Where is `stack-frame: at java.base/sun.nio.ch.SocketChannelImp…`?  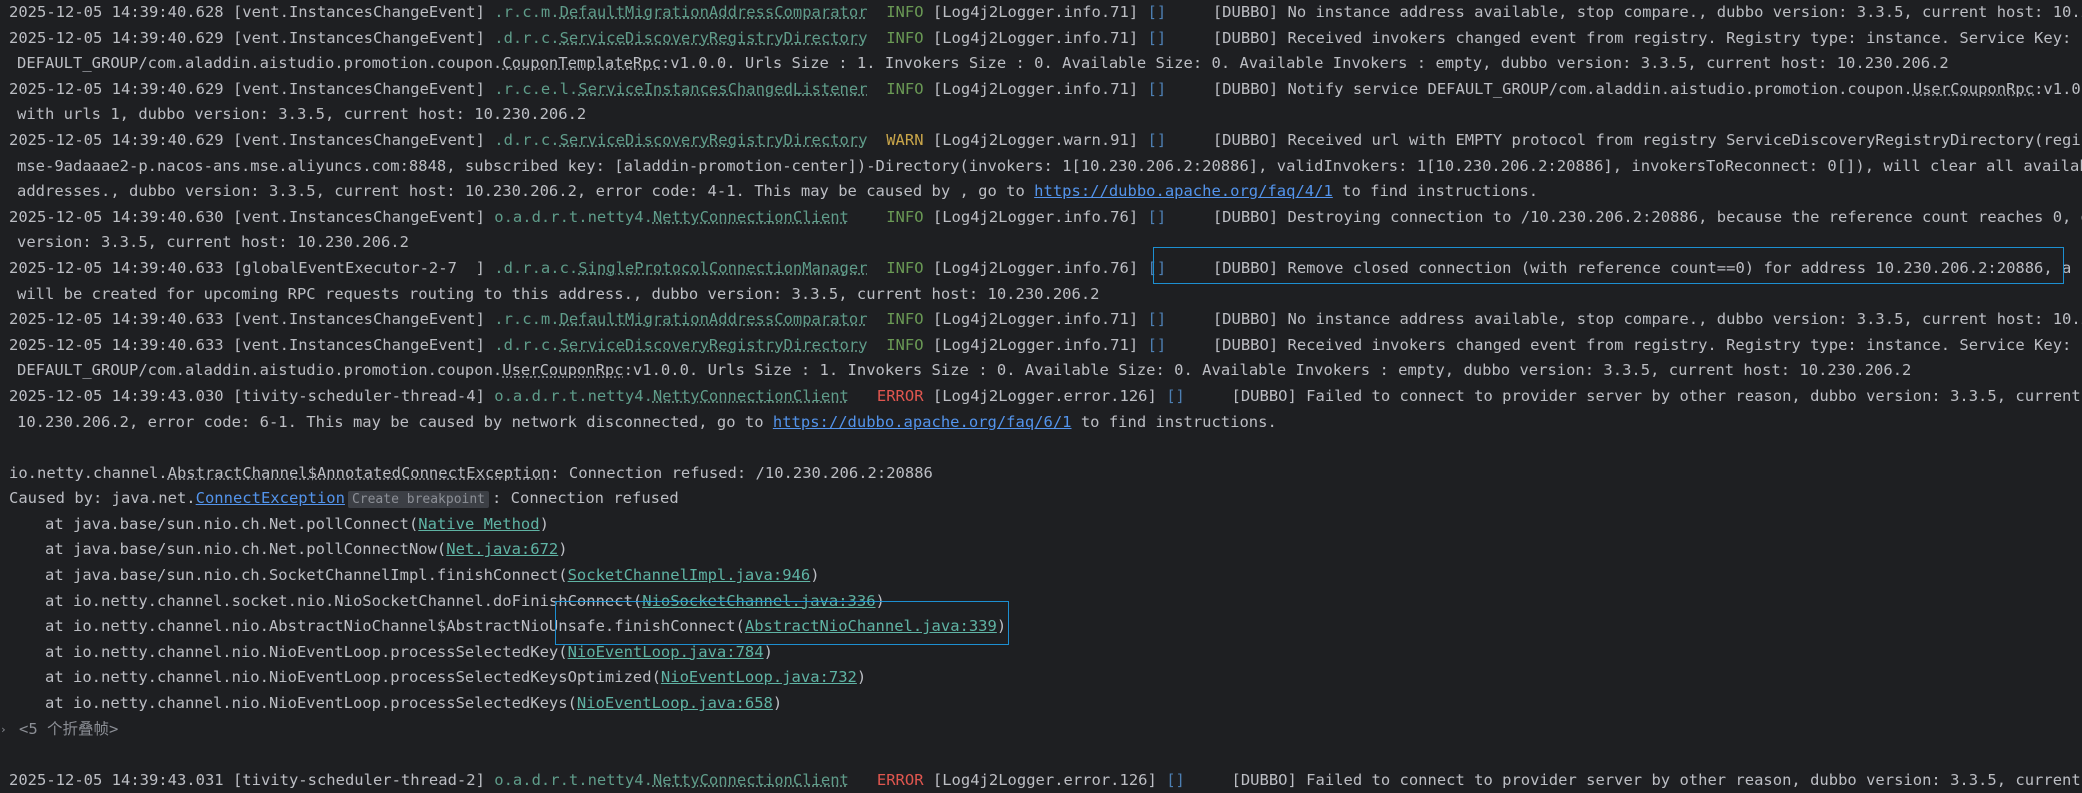
stack-frame: at java.base/sun.nio.ch.SocketChannelImp… is located at coordinates (432, 575).